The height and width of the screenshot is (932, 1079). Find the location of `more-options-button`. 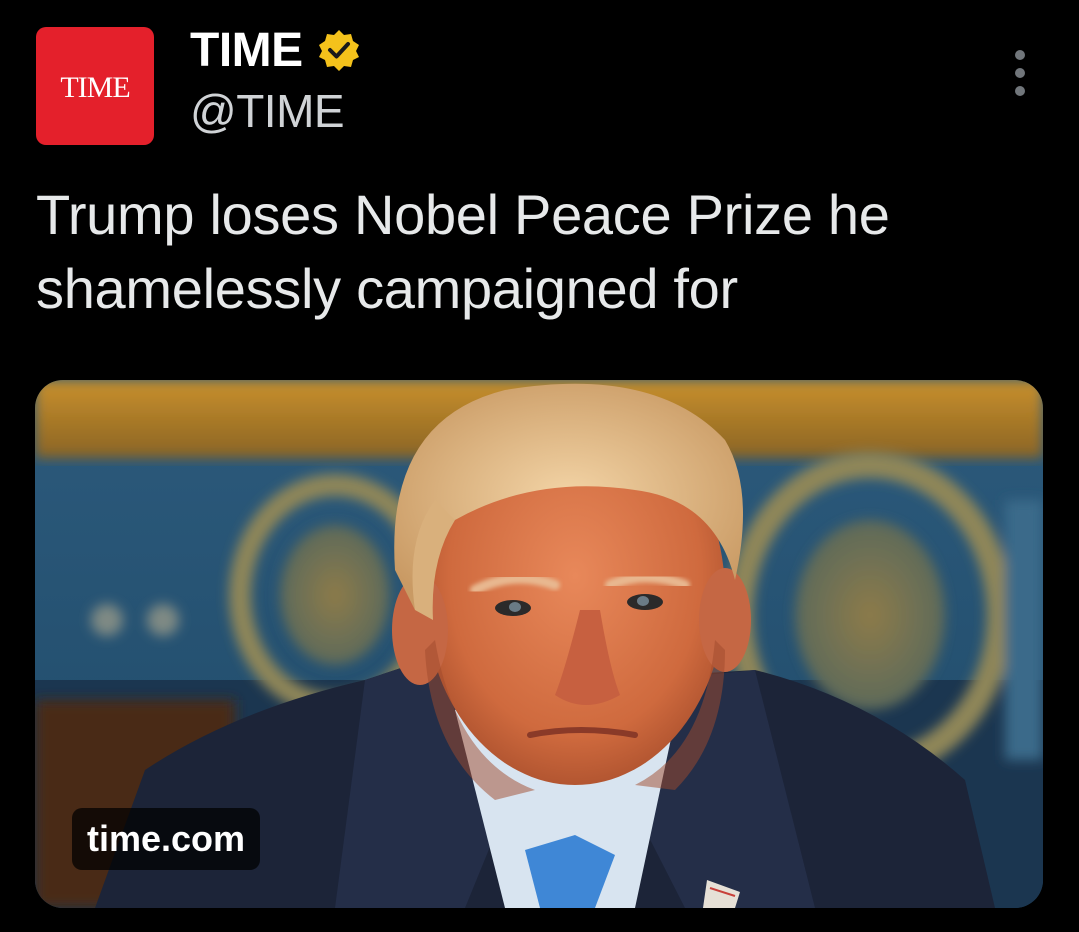

more-options-button is located at coordinates (1020, 73).